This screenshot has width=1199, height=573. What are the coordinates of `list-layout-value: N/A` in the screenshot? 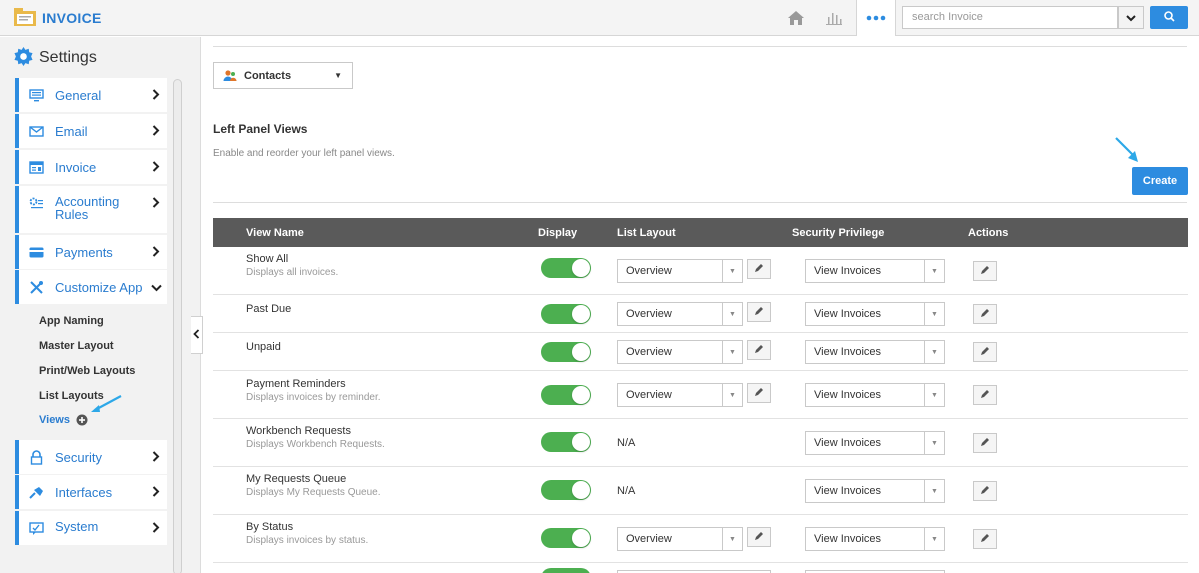 It's located at (626, 491).